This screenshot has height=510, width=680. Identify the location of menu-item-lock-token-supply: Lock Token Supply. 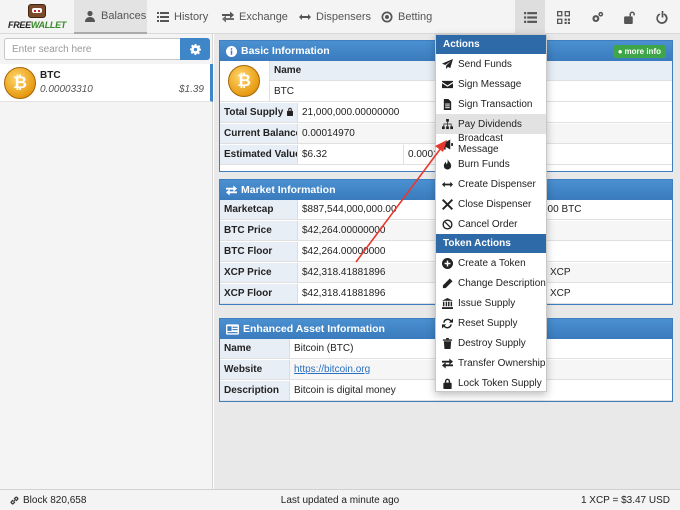
(491, 383).